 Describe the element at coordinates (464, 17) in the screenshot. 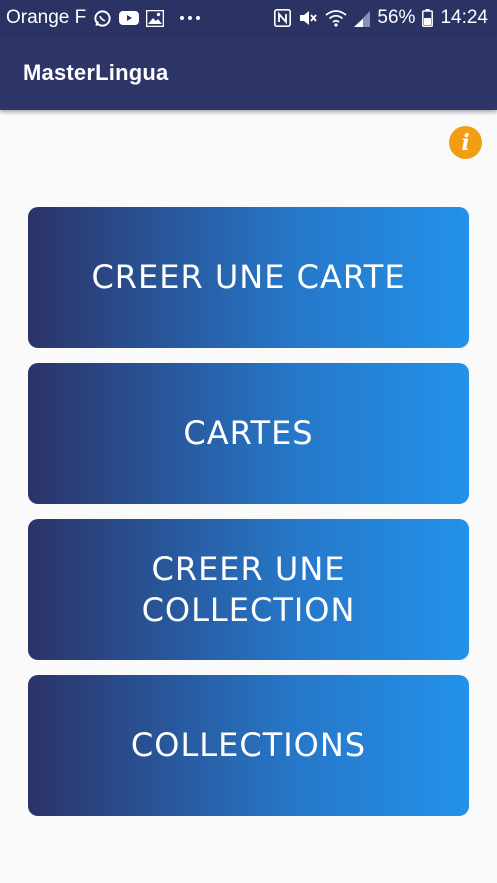

I see `clock: 14:24` at that location.